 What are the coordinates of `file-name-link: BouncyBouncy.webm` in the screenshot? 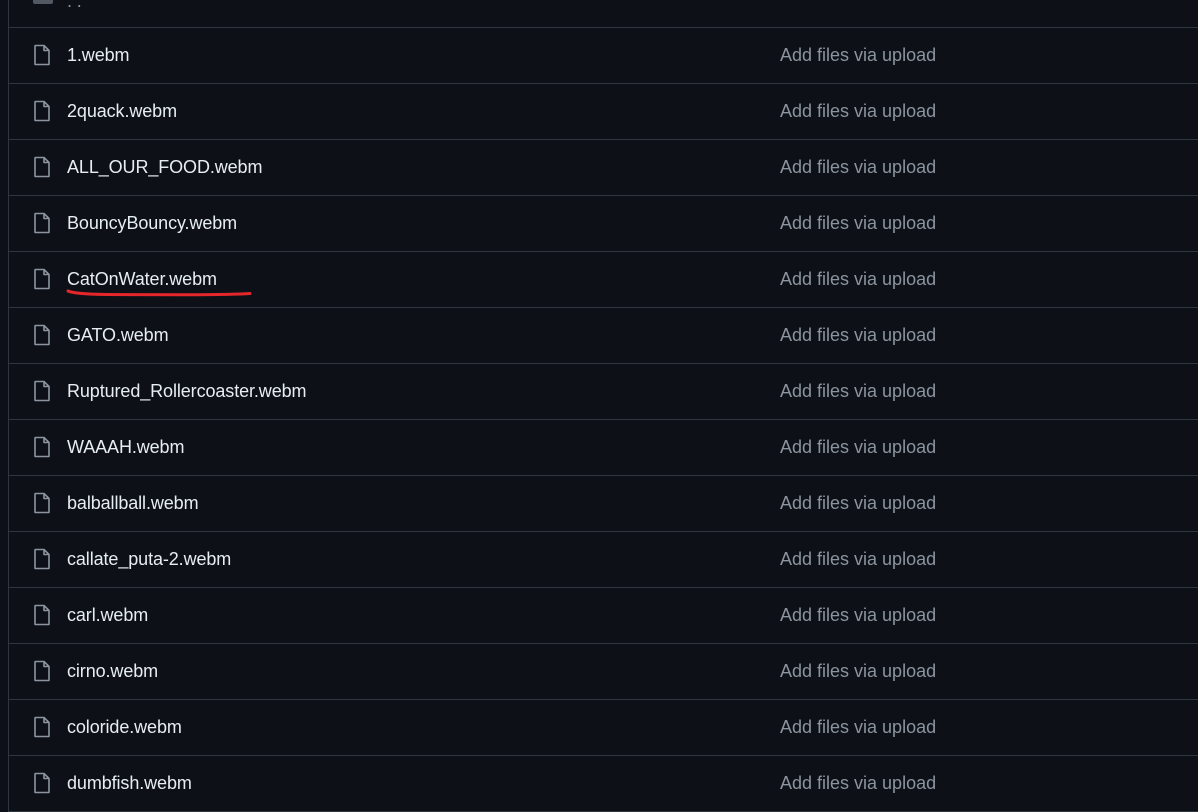 It's located at (152, 223).